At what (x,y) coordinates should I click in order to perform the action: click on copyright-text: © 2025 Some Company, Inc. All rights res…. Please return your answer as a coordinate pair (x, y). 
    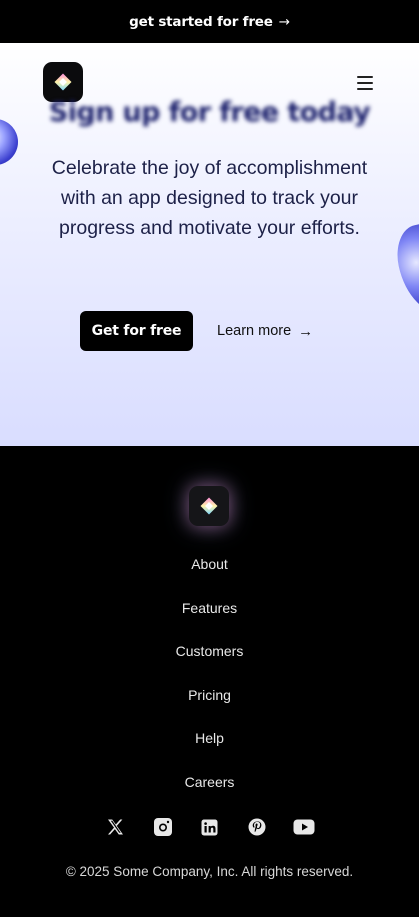
    Looking at the image, I should click on (209, 871).